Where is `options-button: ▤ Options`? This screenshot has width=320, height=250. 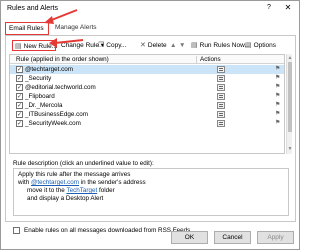
options-button: ▤ Options is located at coordinates (260, 45).